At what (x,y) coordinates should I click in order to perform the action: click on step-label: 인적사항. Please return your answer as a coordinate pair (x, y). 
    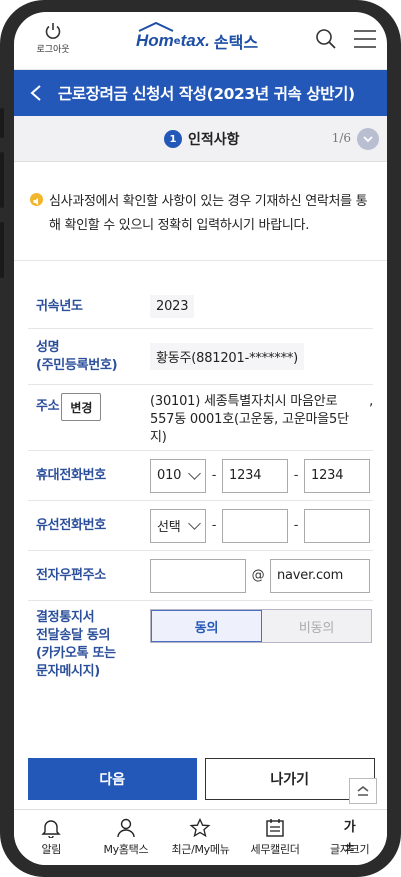
    Looking at the image, I should click on (214, 140).